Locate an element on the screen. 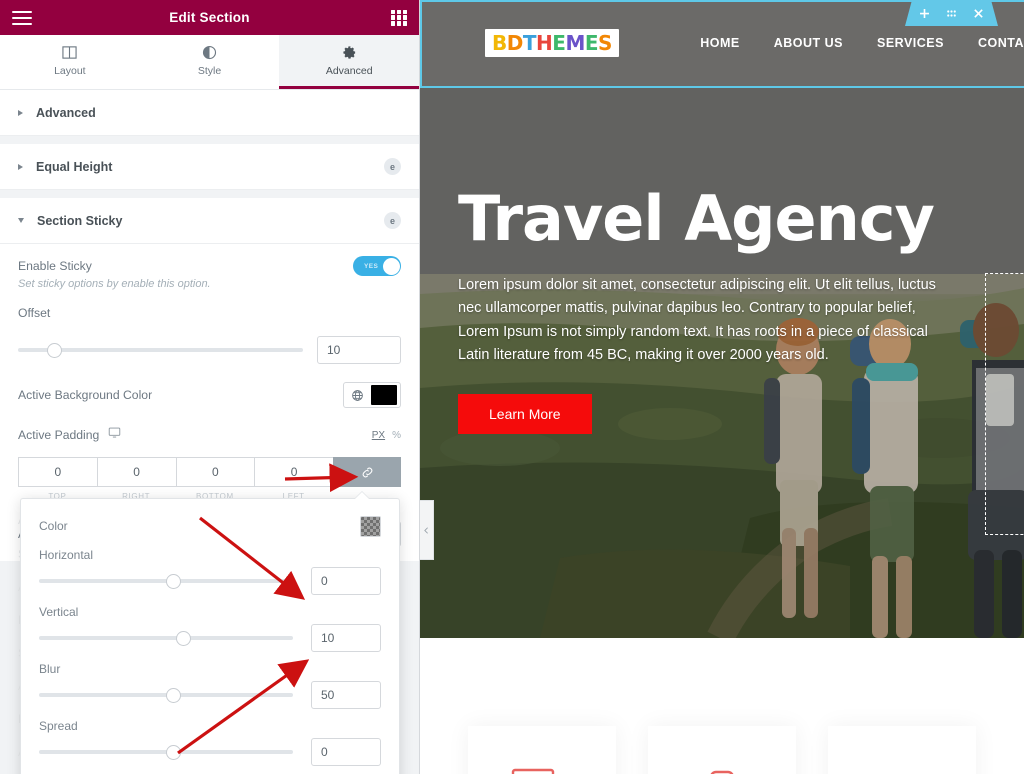 This screenshot has width=1024, height=774. shadow-blur-group: Blur 50 is located at coordinates (210, 685).